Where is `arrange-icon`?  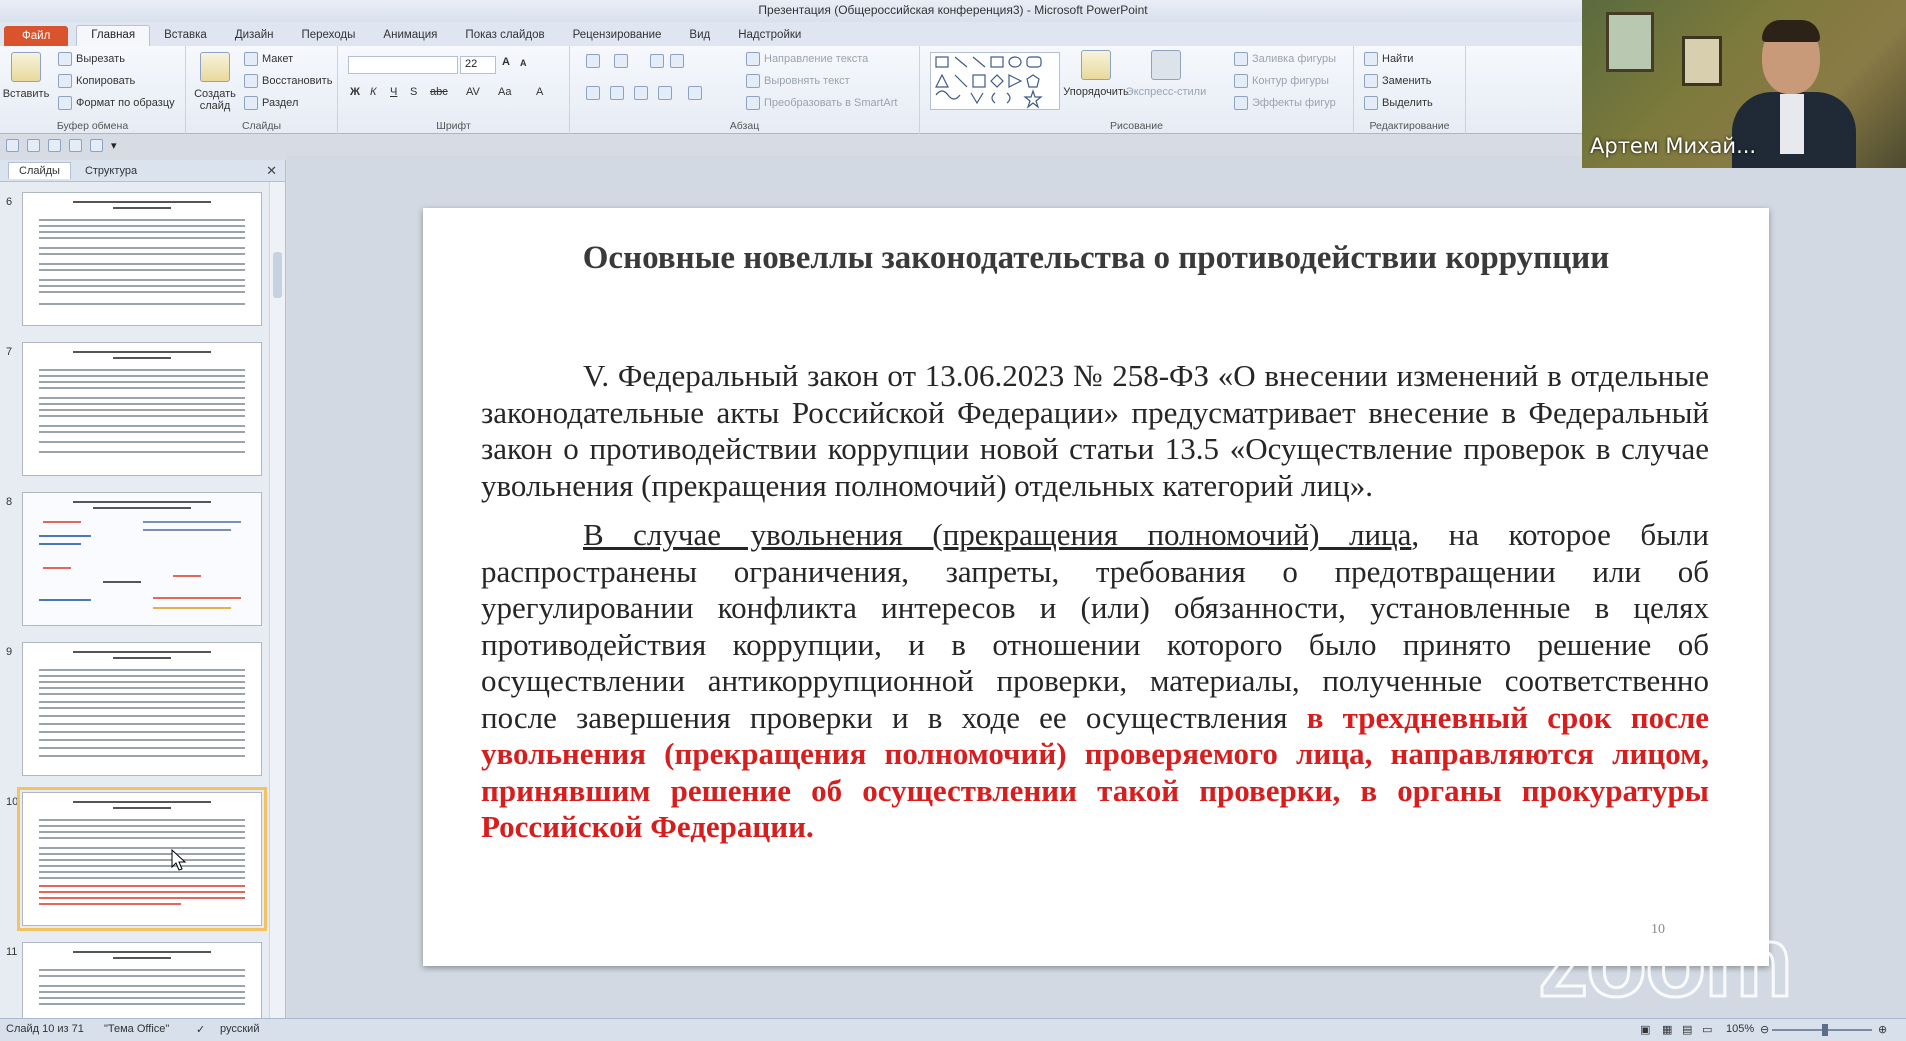 arrange-icon is located at coordinates (1096, 65).